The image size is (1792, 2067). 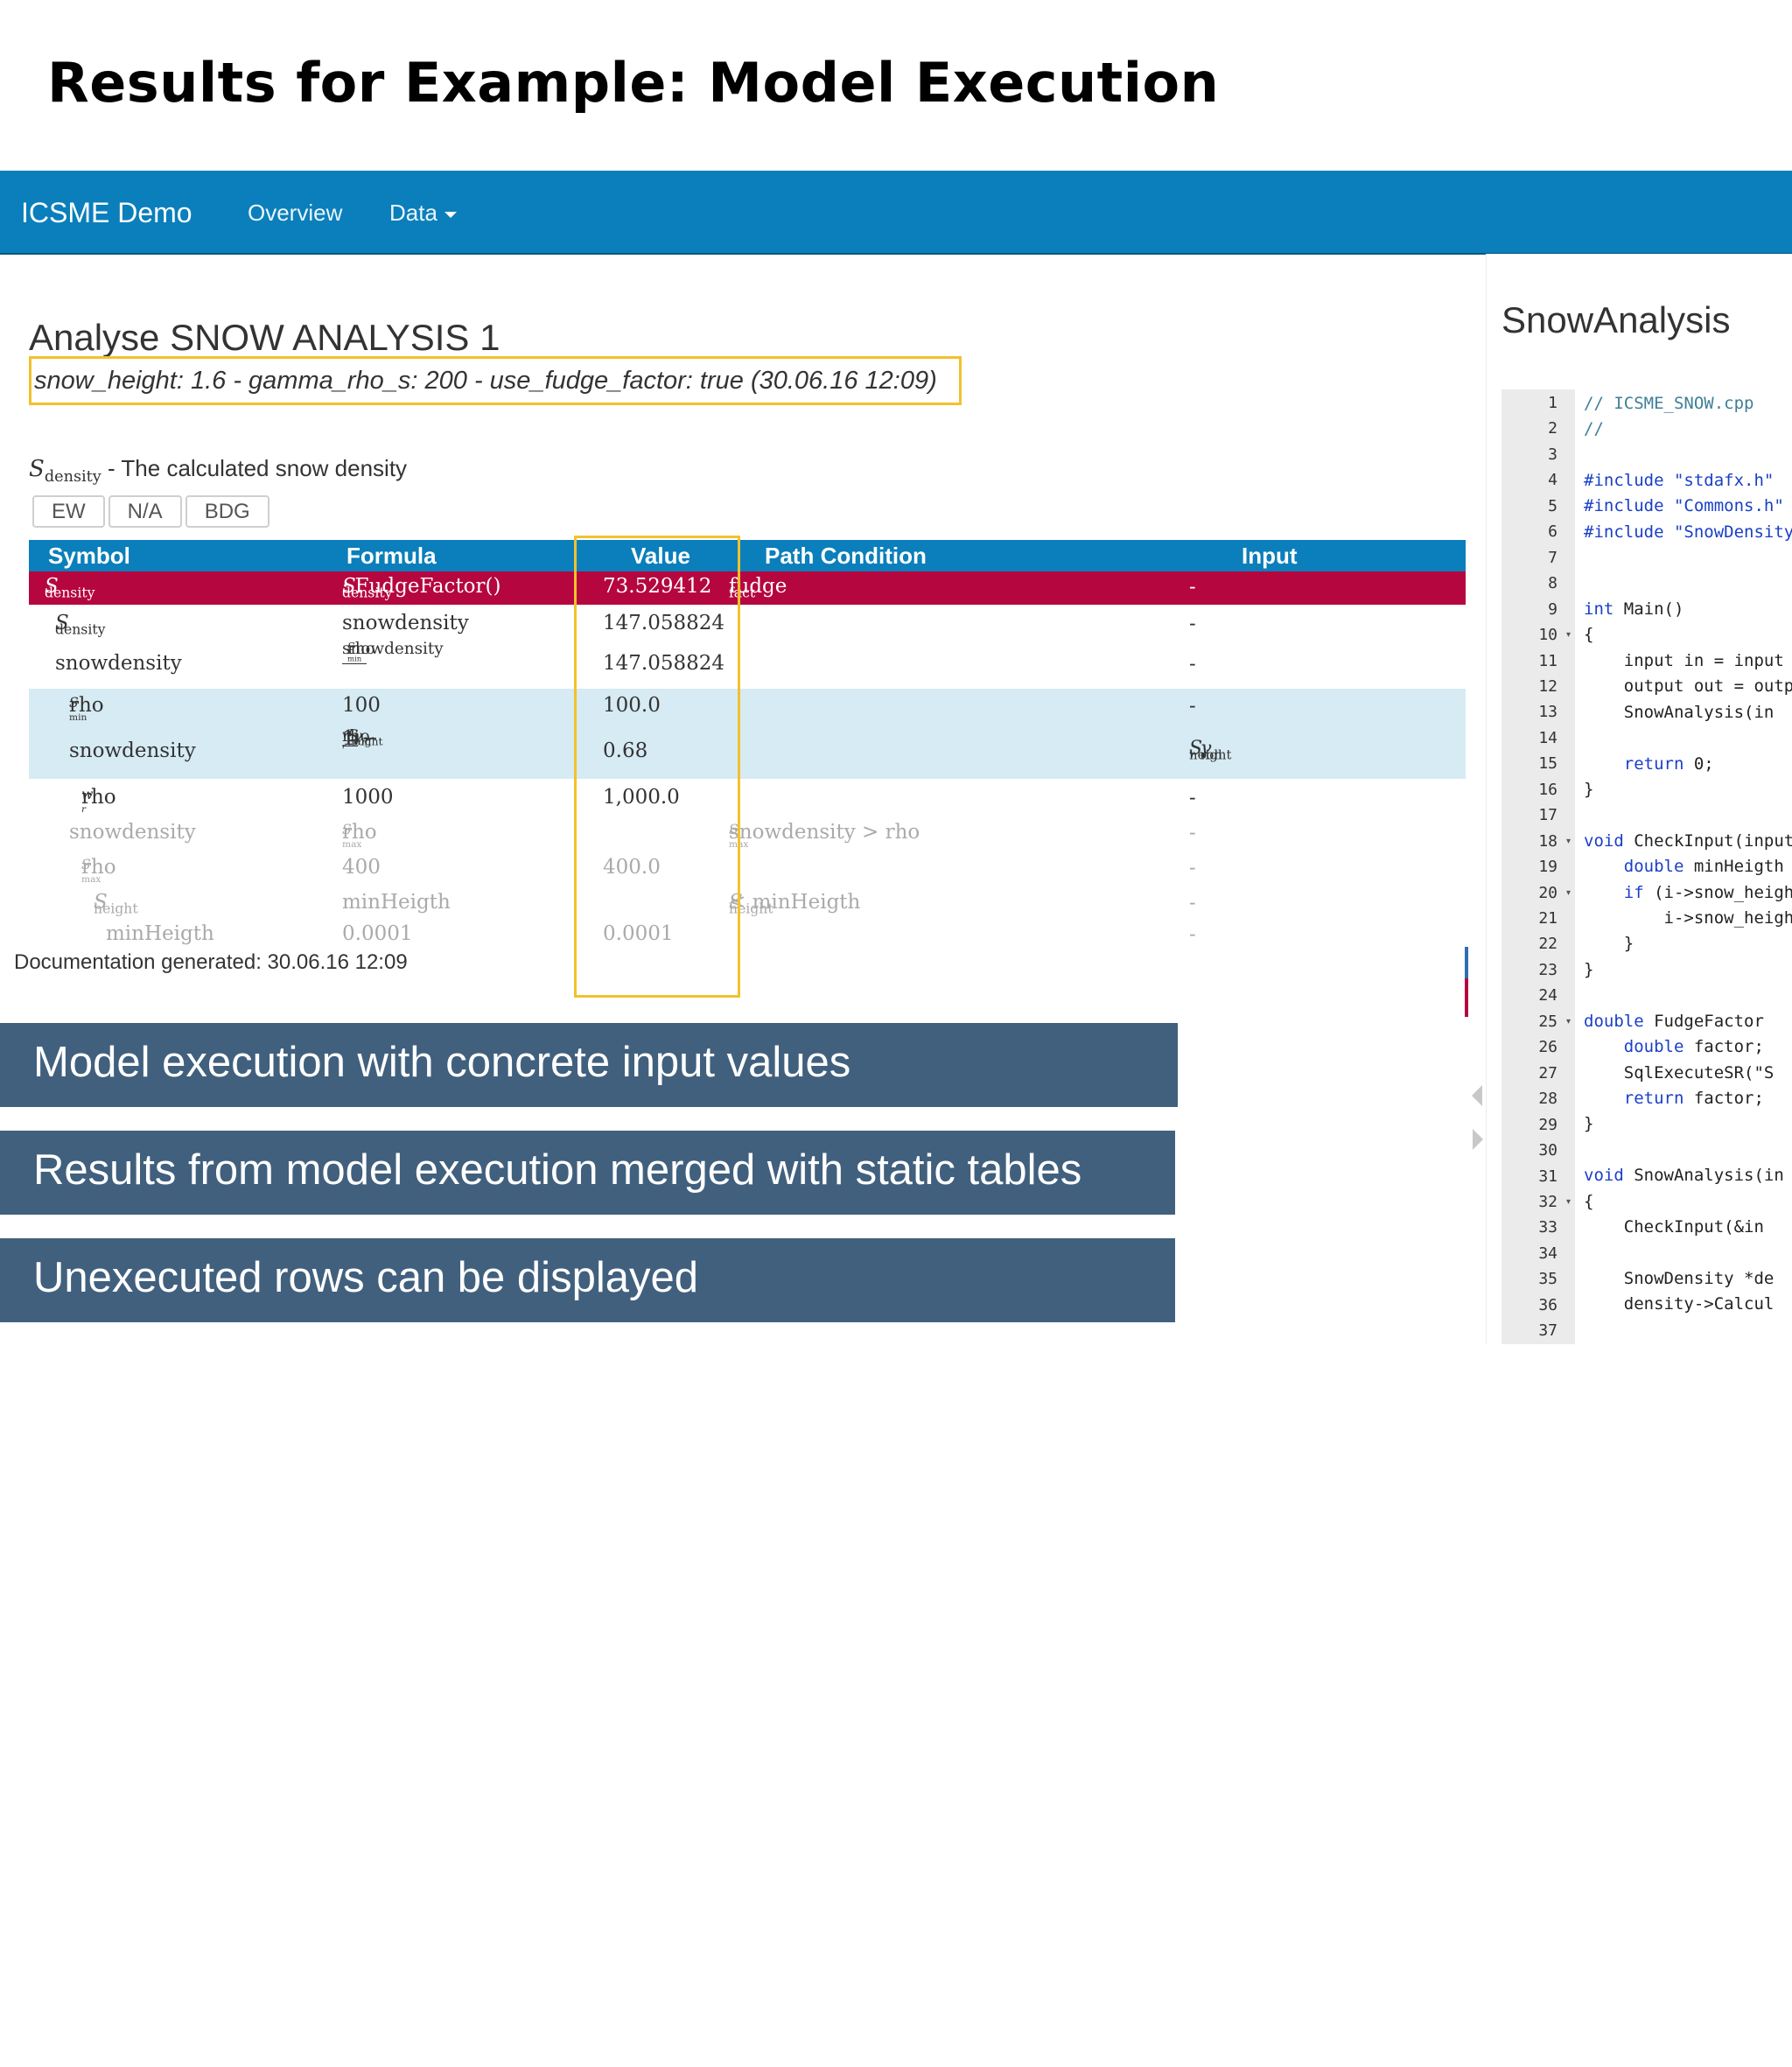 What do you see at coordinates (1270, 556) in the screenshot?
I see `header-input: Input` at bounding box center [1270, 556].